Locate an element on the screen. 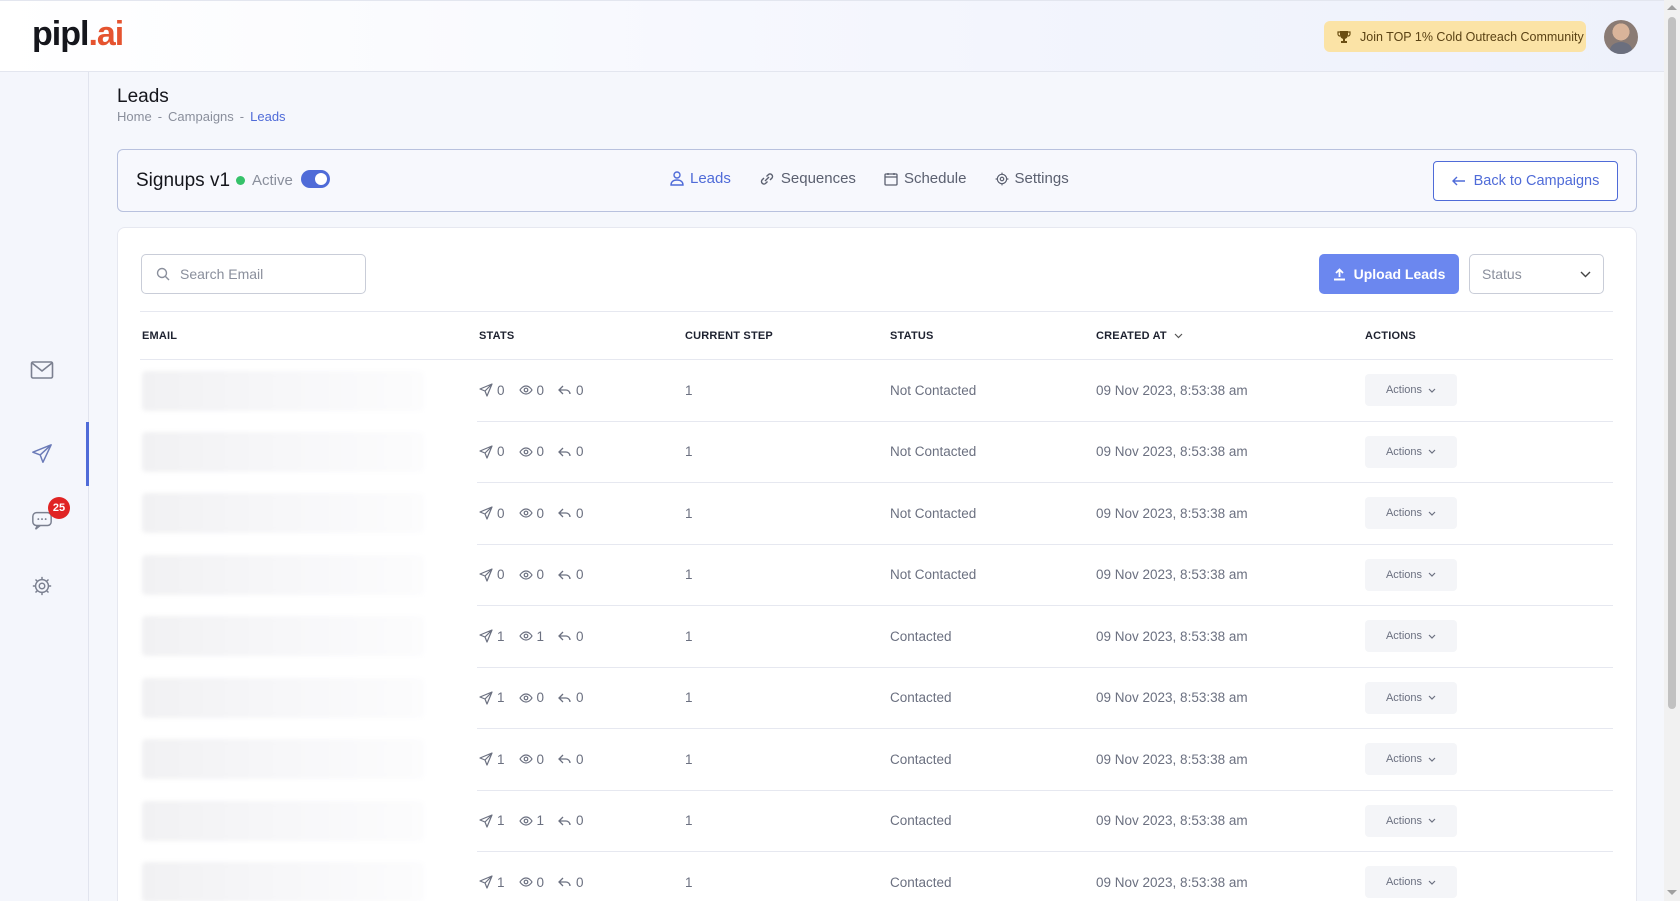  scroll-down-arrow-icon is located at coordinates (1672, 892).